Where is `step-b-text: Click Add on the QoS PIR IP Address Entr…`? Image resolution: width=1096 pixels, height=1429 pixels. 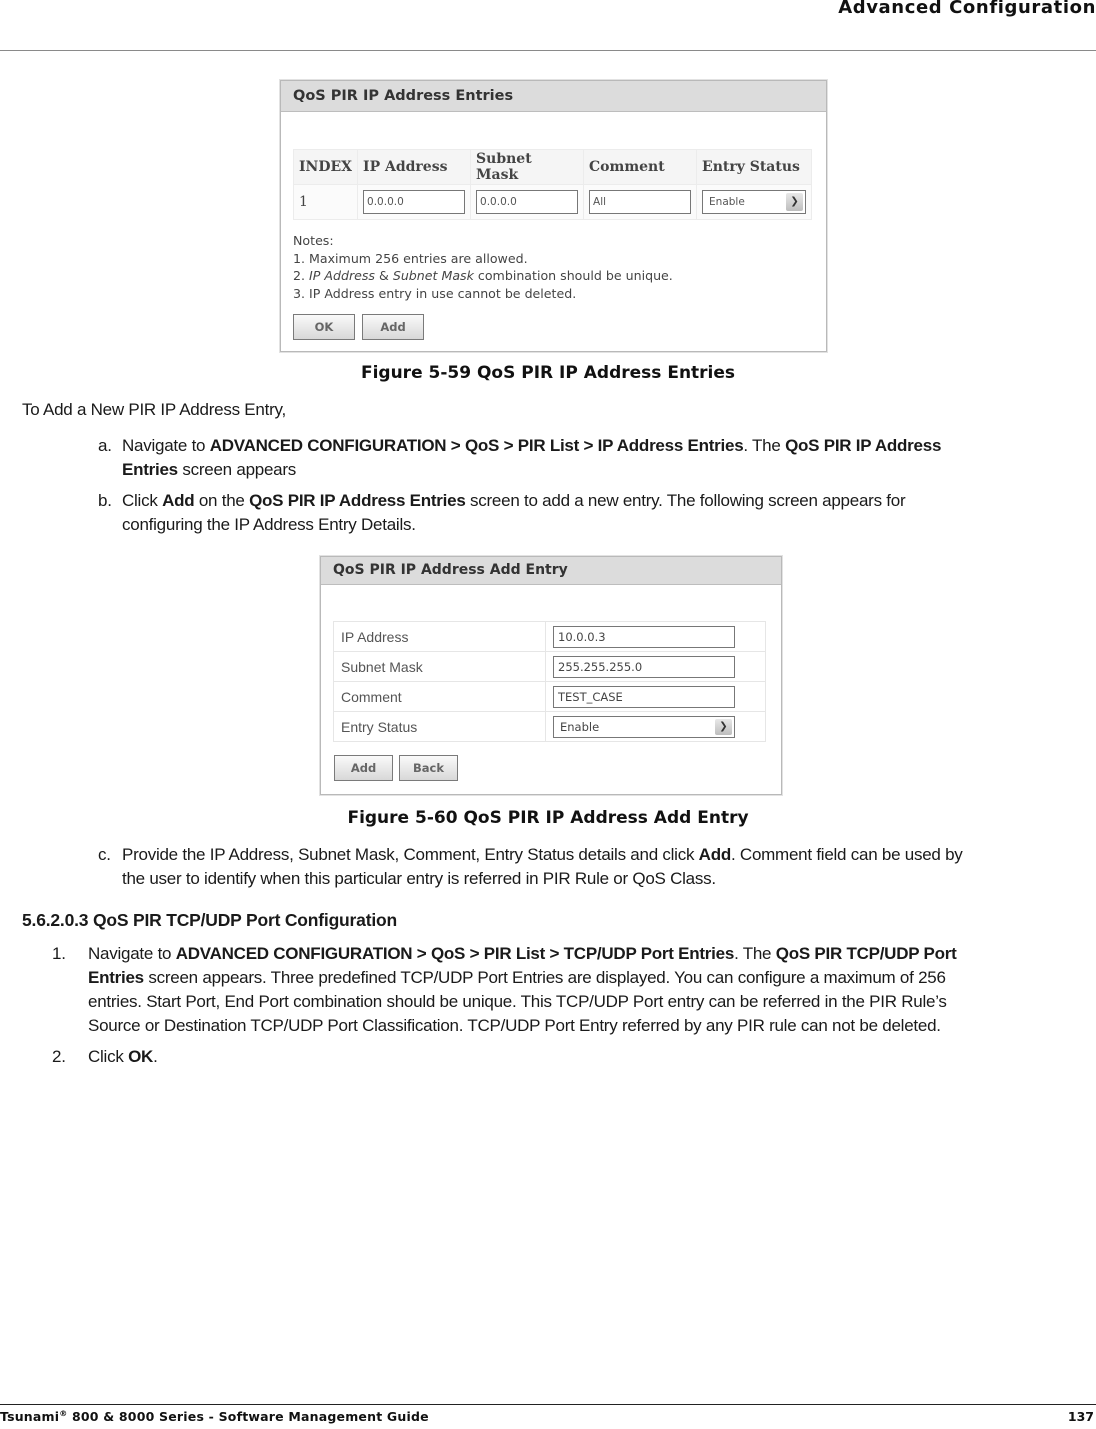
step-b-text: Click Add on the QoS PIR IP Address Entr… is located at coordinates (602, 513).